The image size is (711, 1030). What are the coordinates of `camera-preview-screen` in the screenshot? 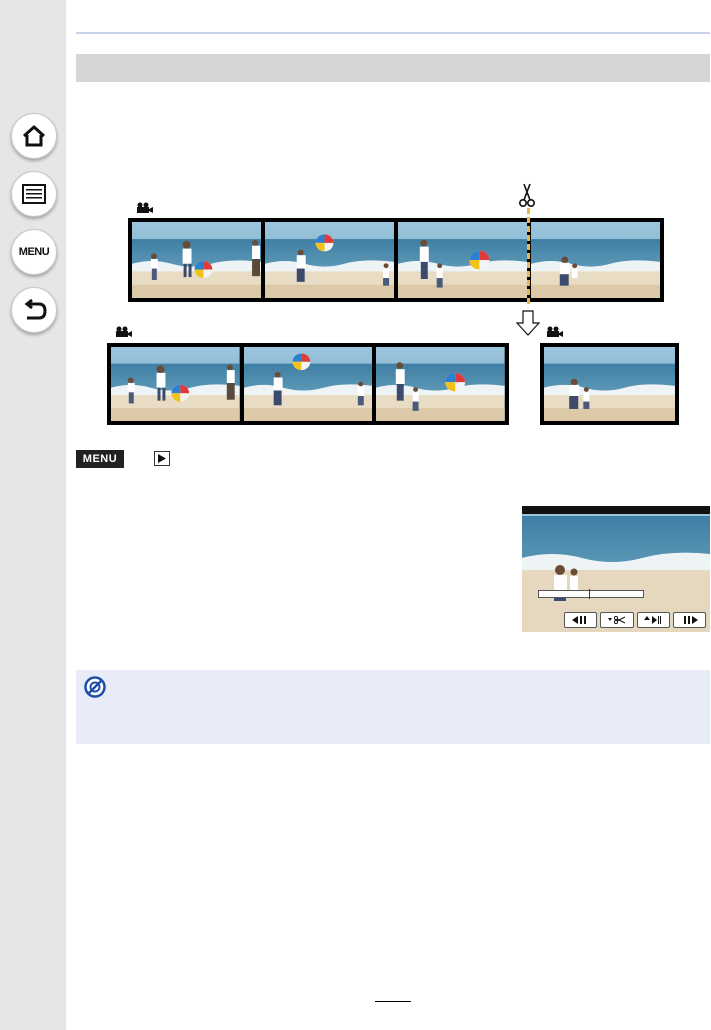 It's located at (616, 569).